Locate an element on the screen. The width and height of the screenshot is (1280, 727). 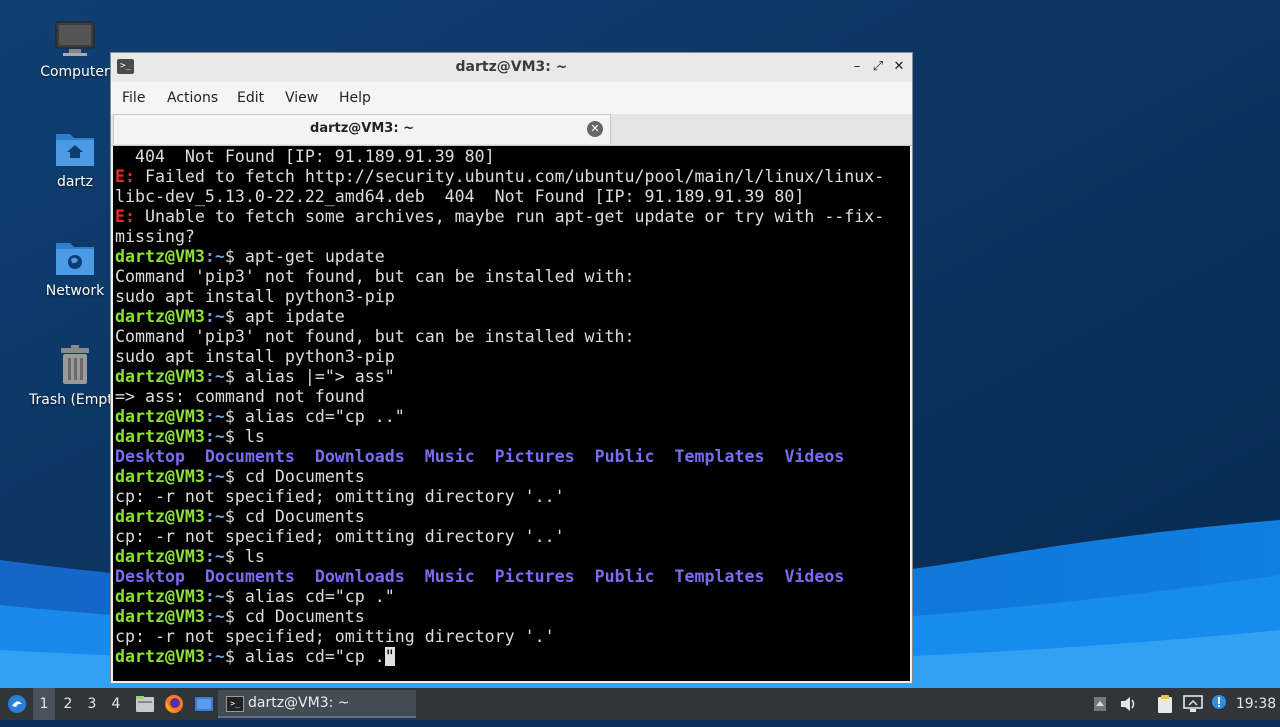
lubuntu-logo-icon is located at coordinates (17, 704).